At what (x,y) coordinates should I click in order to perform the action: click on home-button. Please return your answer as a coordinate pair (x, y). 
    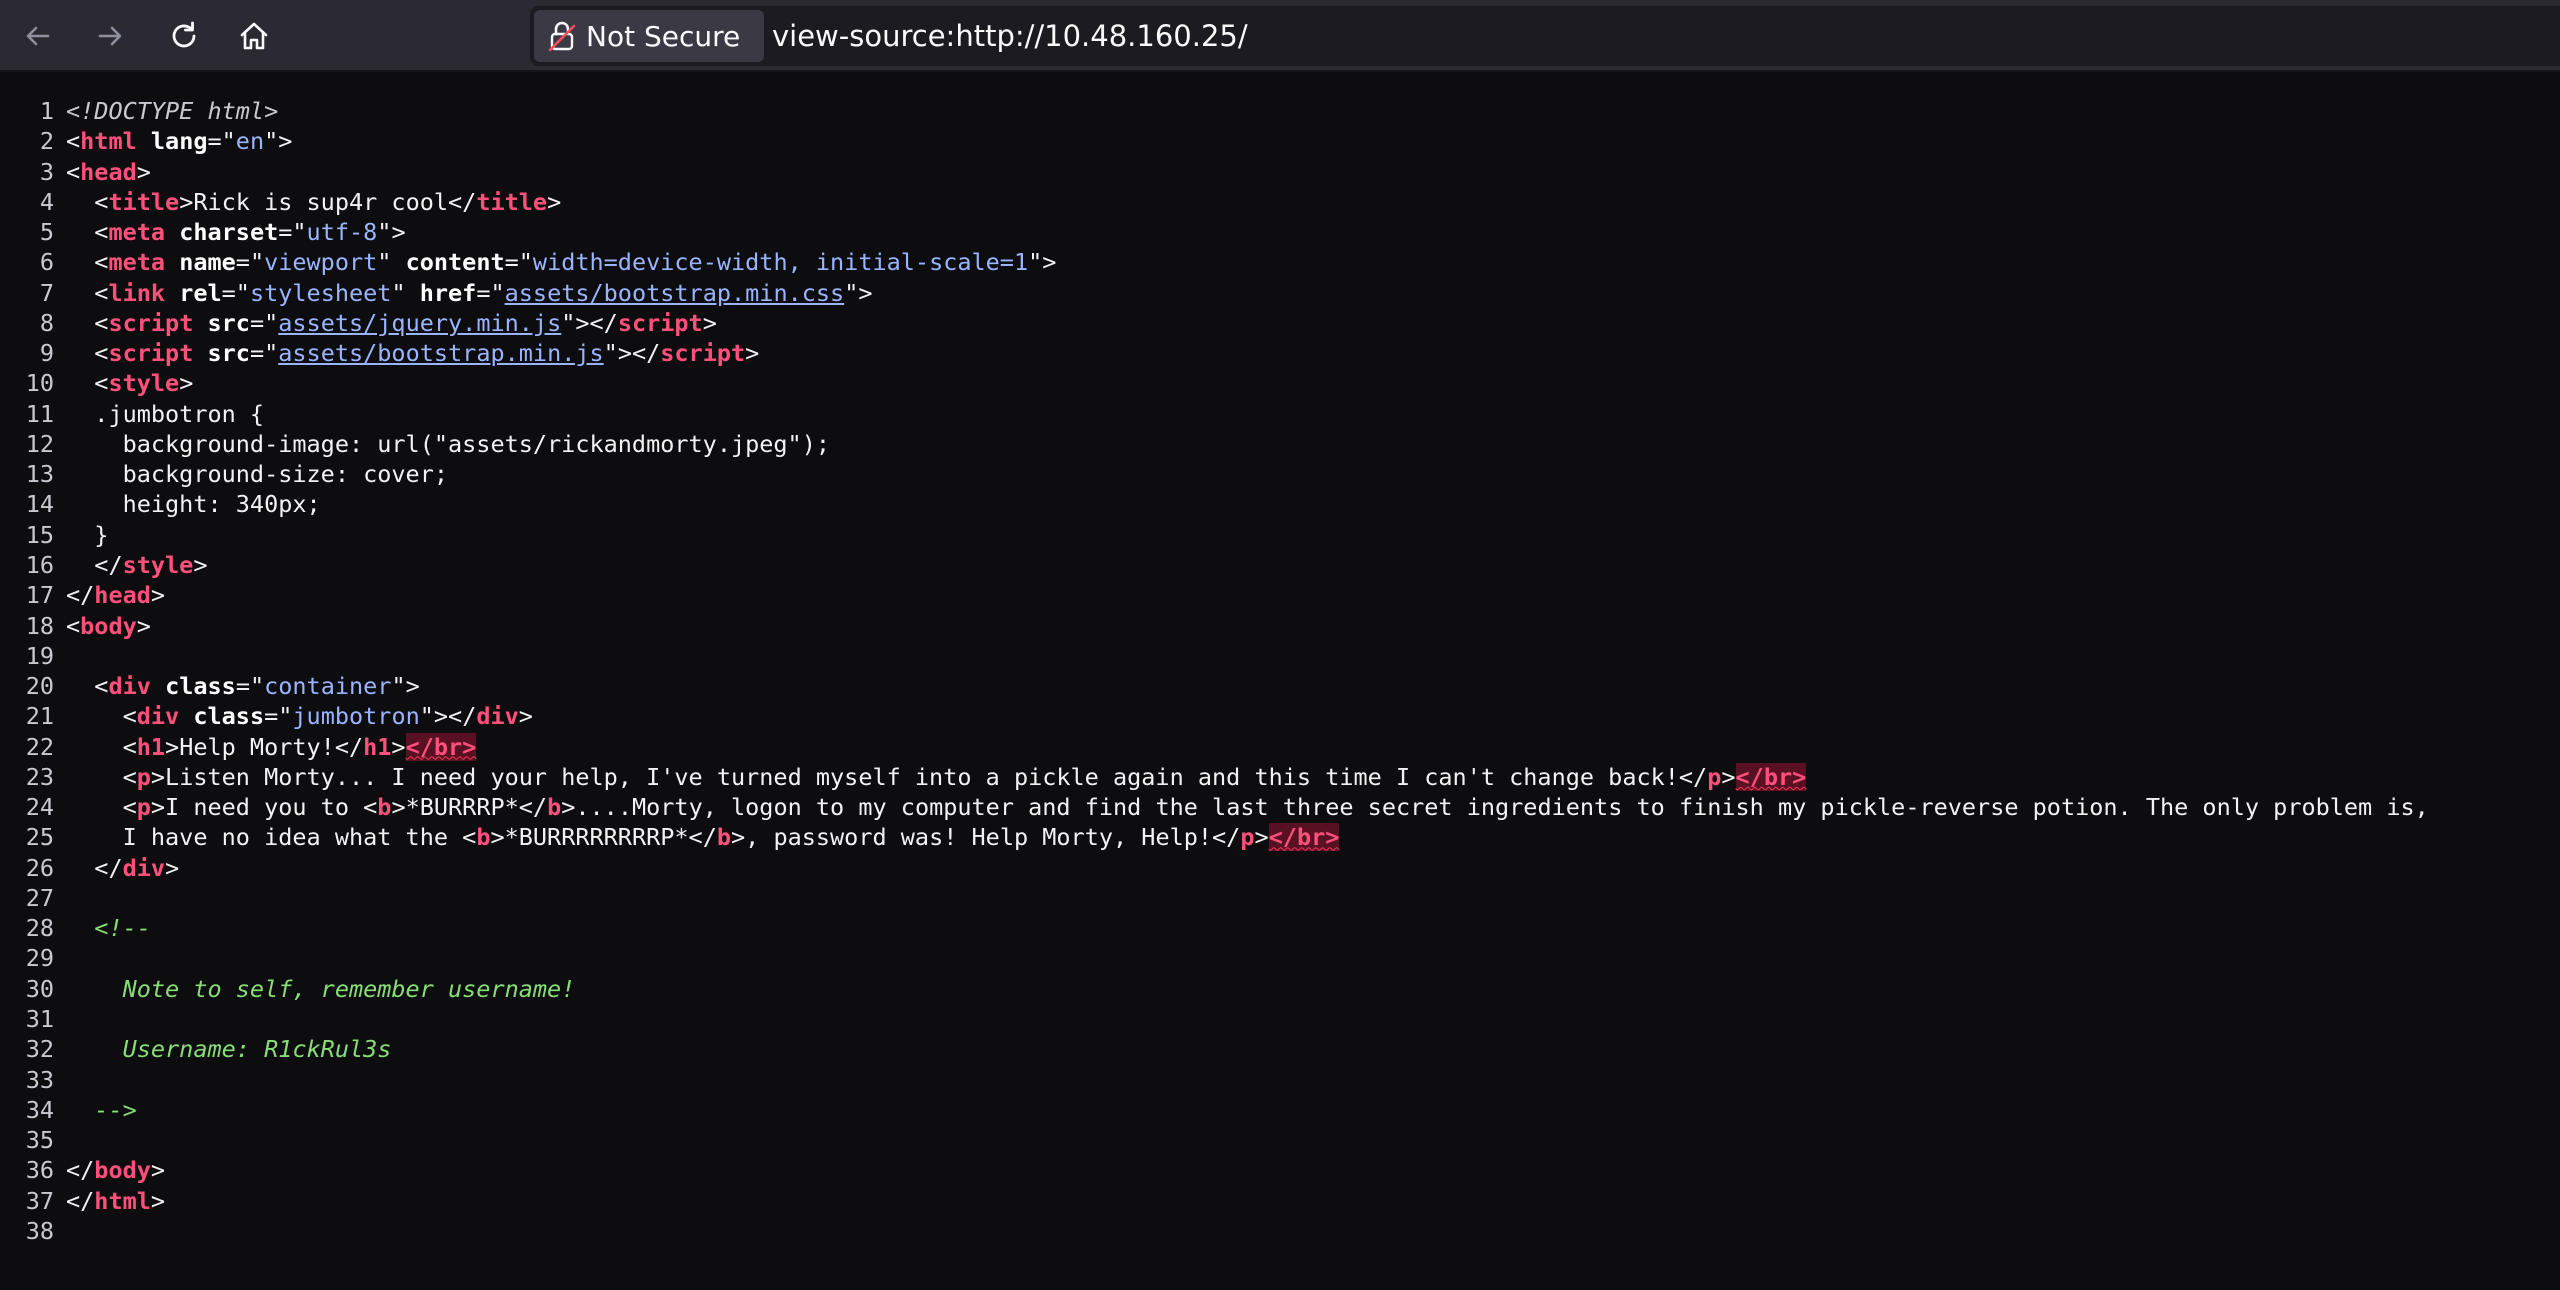
    Looking at the image, I should click on (254, 36).